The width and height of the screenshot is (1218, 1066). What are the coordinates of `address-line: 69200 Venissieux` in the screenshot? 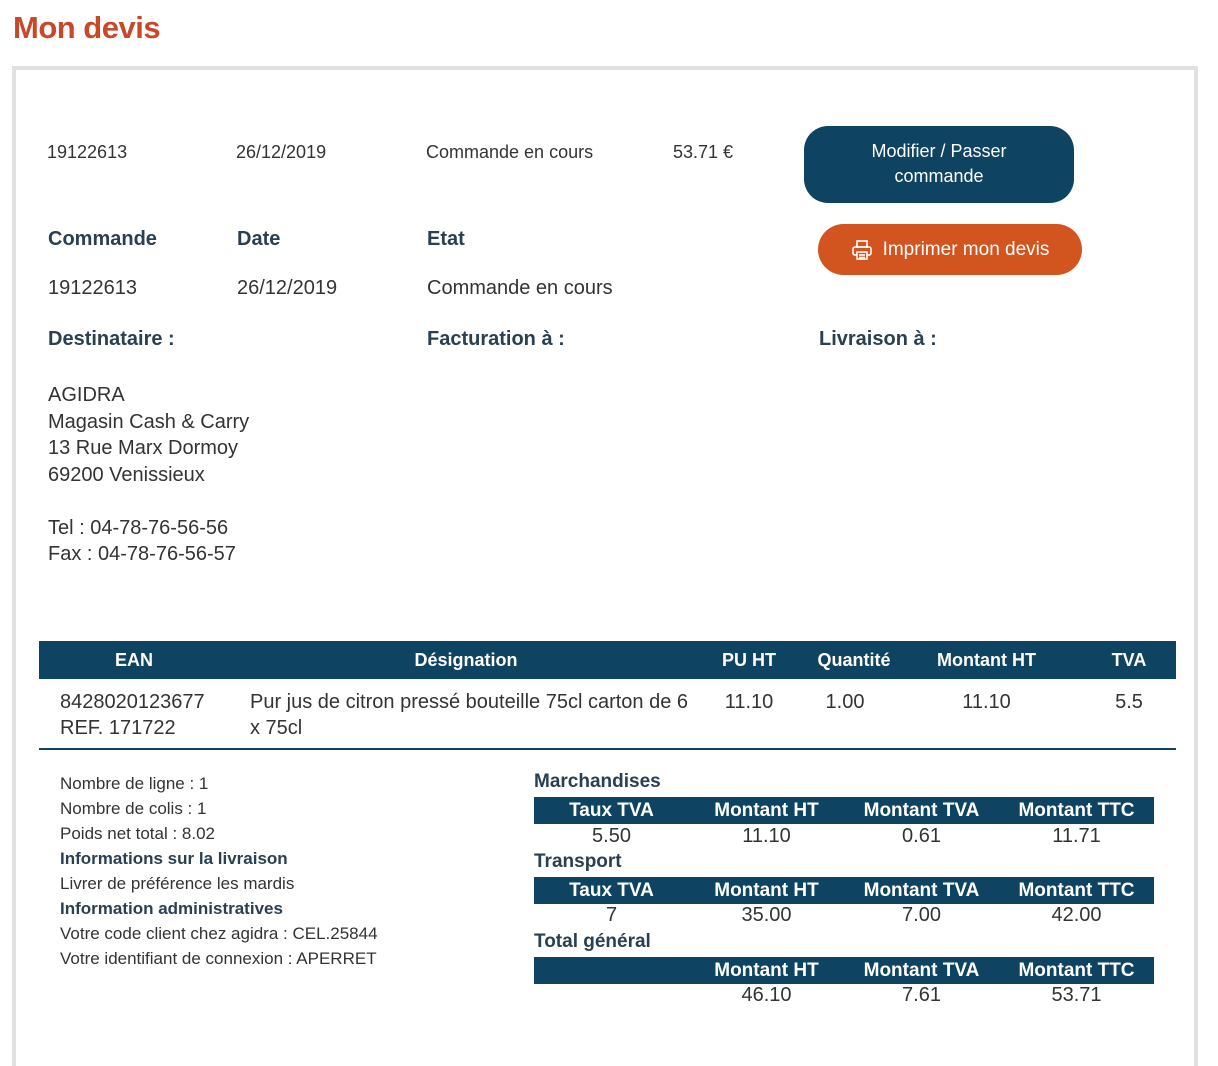 It's located at (126, 474).